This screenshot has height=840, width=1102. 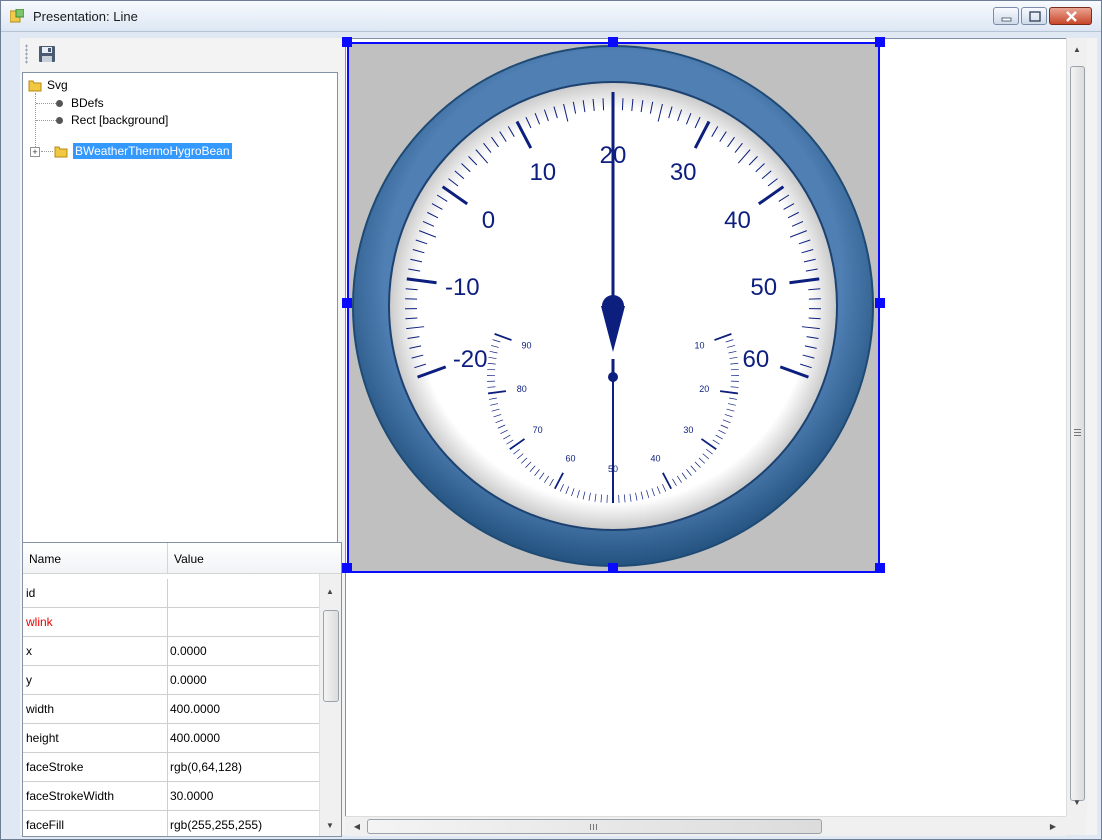 What do you see at coordinates (35, 152) in the screenshot?
I see `expand-toggle-icon: +` at bounding box center [35, 152].